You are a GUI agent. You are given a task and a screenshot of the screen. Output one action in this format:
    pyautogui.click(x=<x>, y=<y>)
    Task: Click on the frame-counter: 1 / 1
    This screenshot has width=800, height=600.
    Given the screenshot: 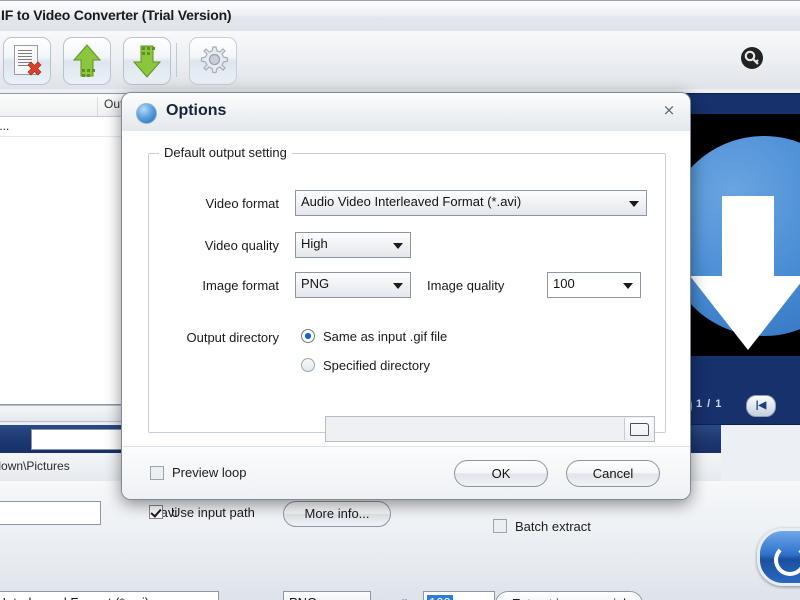 What is the action you would take?
    pyautogui.click(x=709, y=404)
    